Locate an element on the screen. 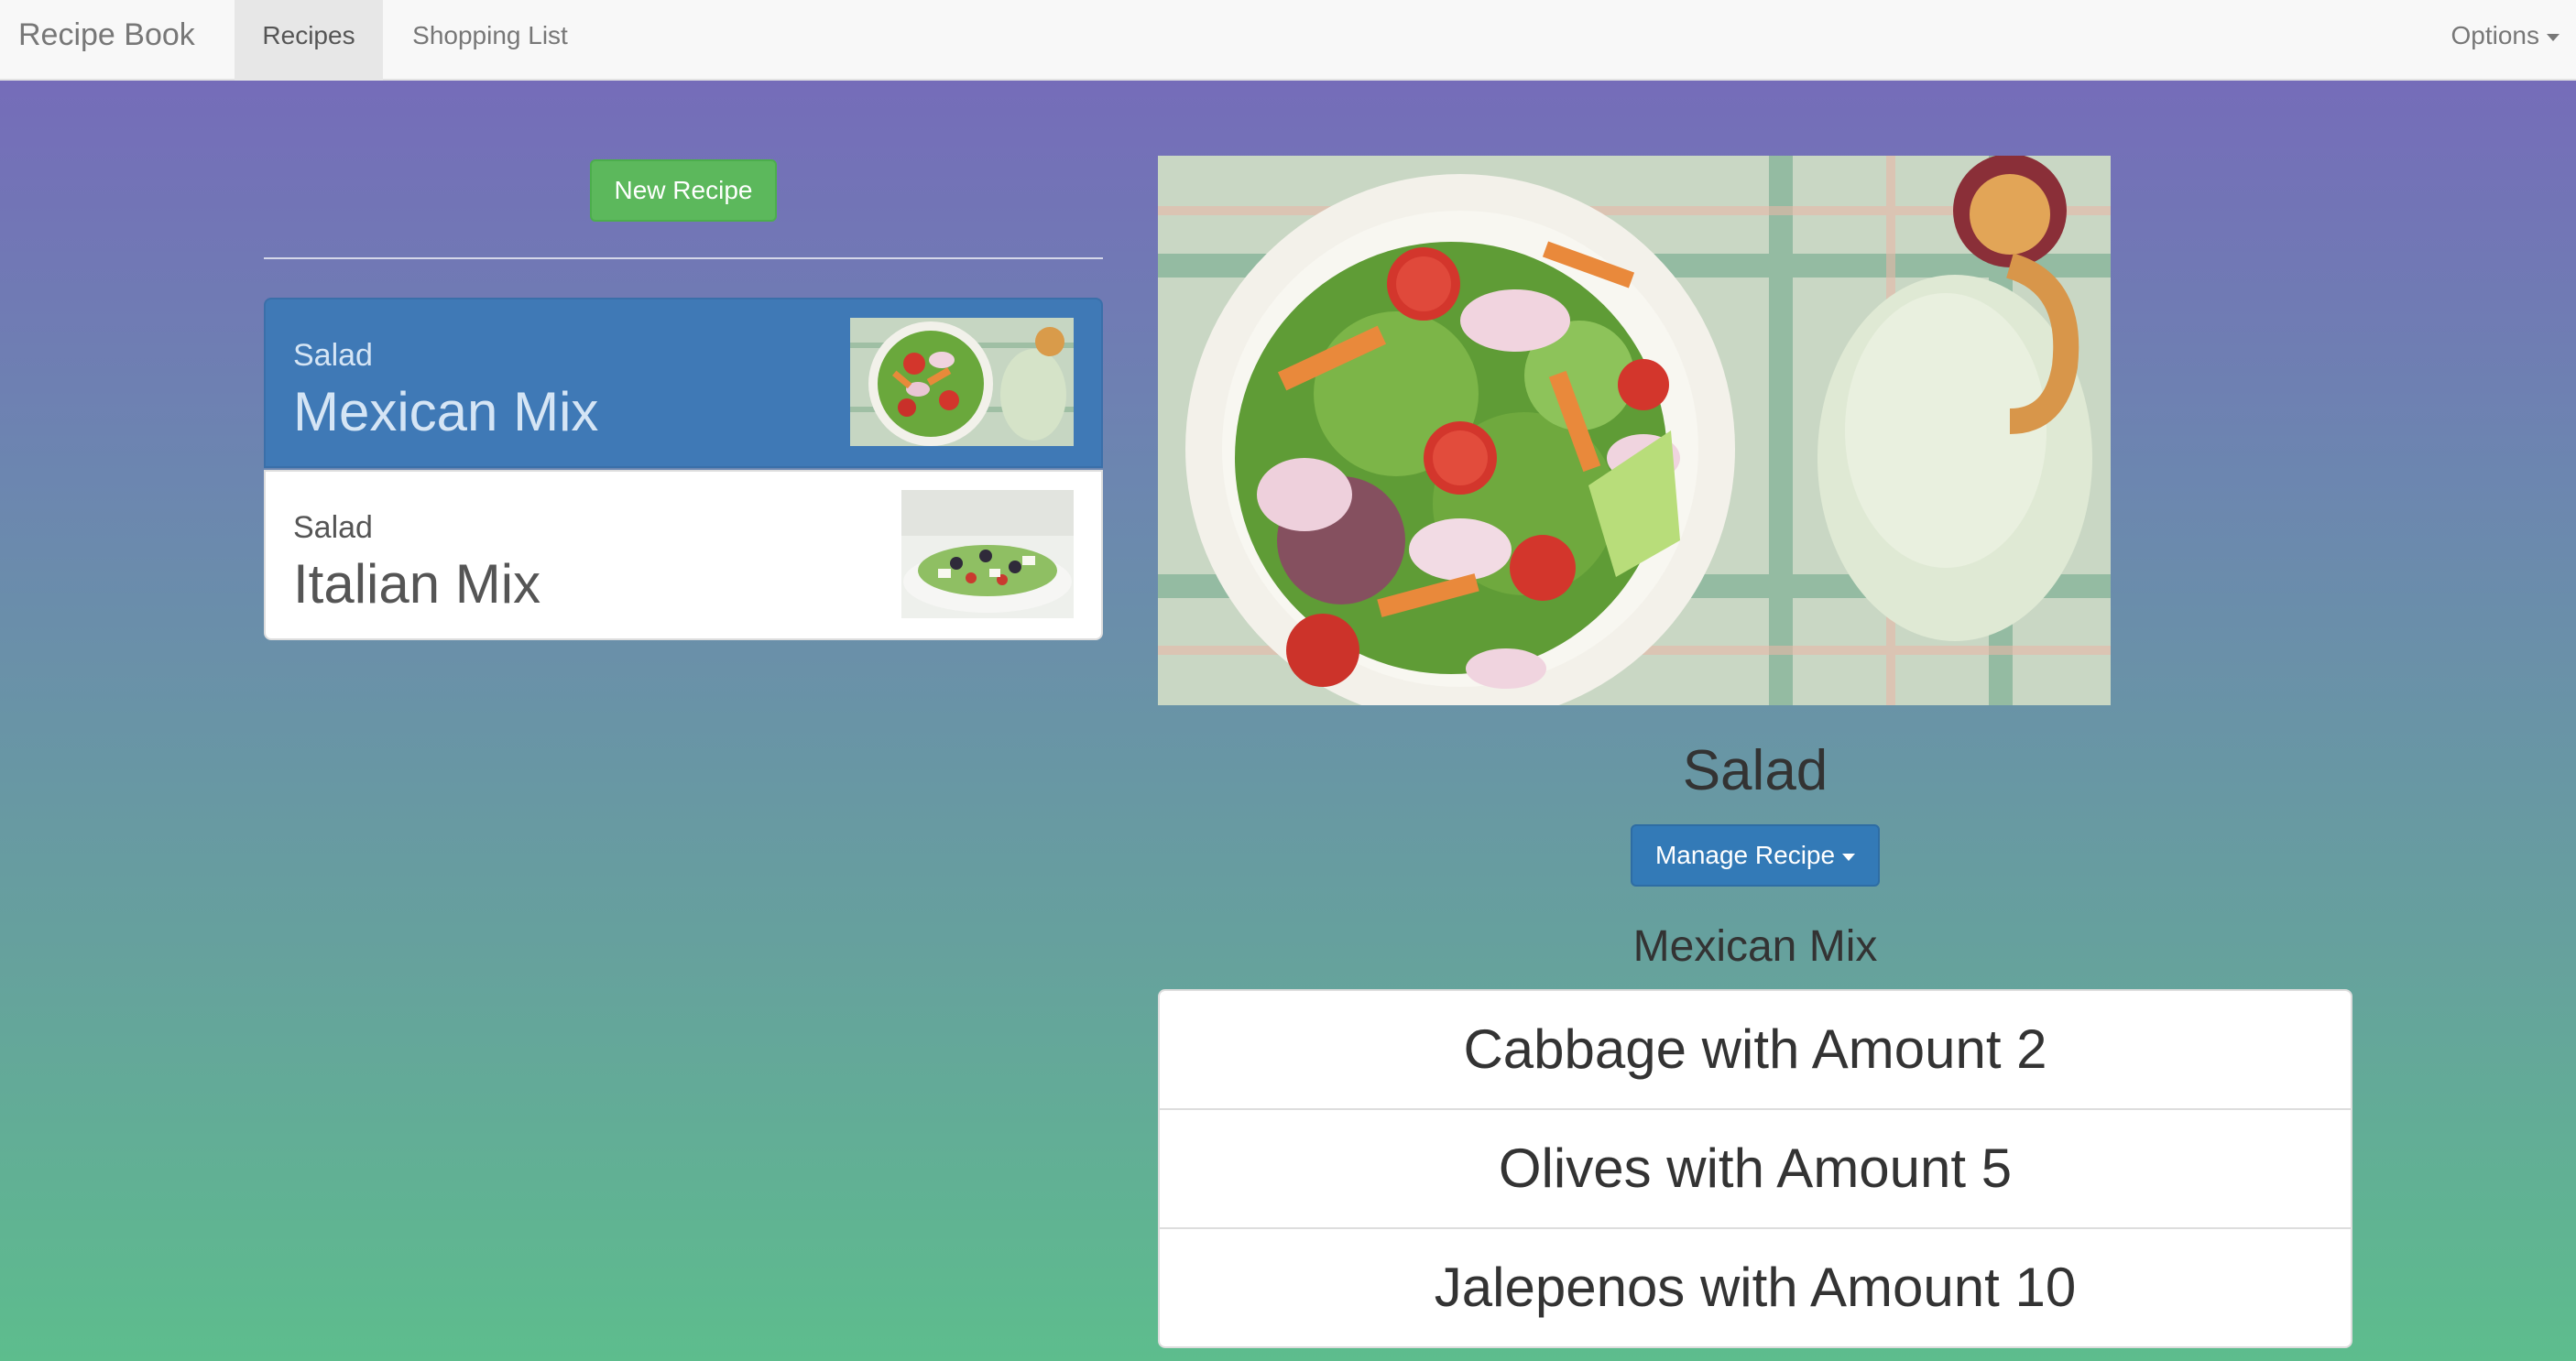 This screenshot has height=1361, width=2576. divider is located at coordinates (684, 258).